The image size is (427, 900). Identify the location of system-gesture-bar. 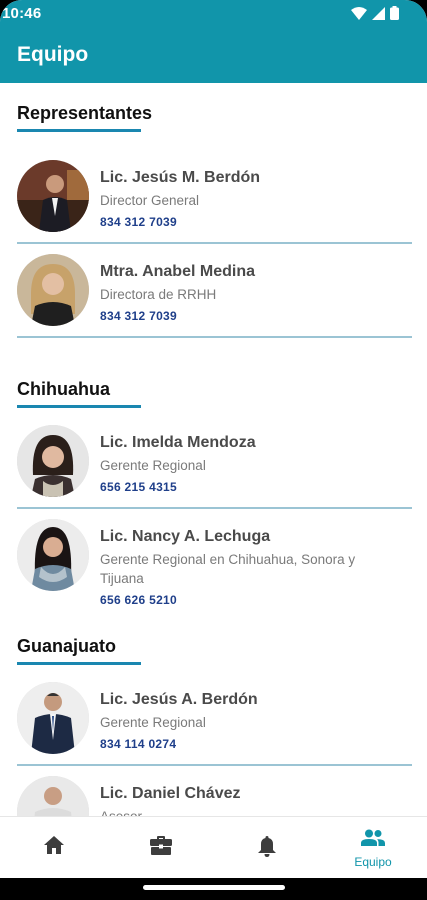
(213, 889).